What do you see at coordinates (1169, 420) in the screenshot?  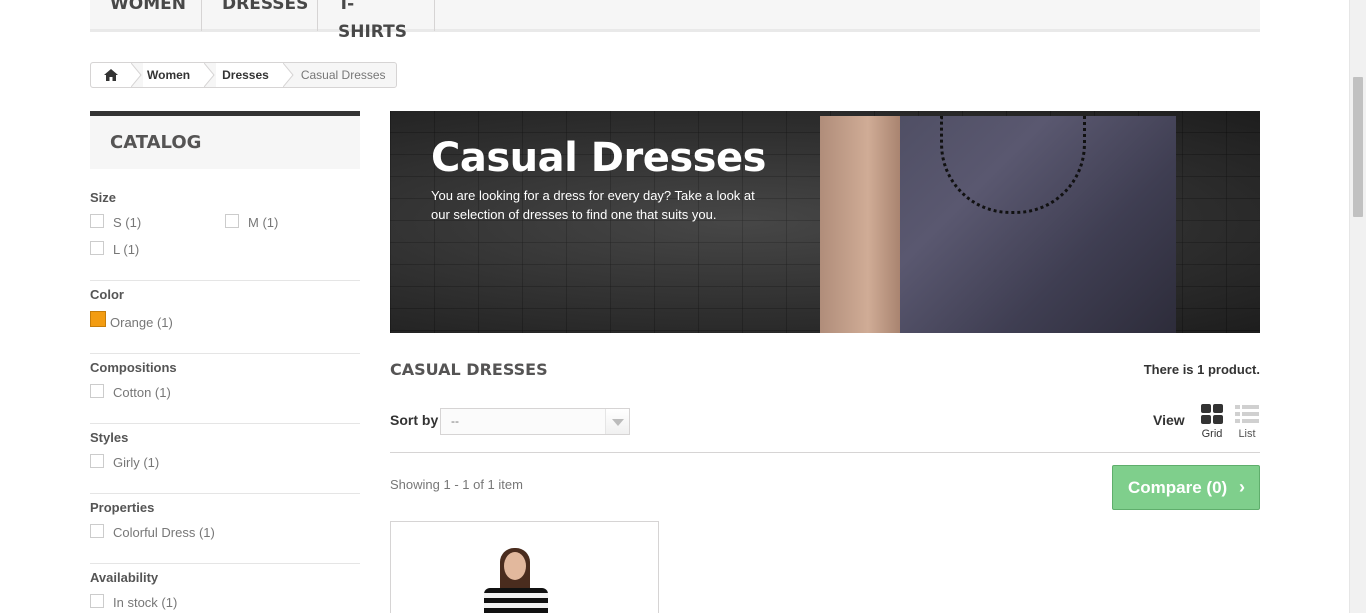 I see `view-label: View` at bounding box center [1169, 420].